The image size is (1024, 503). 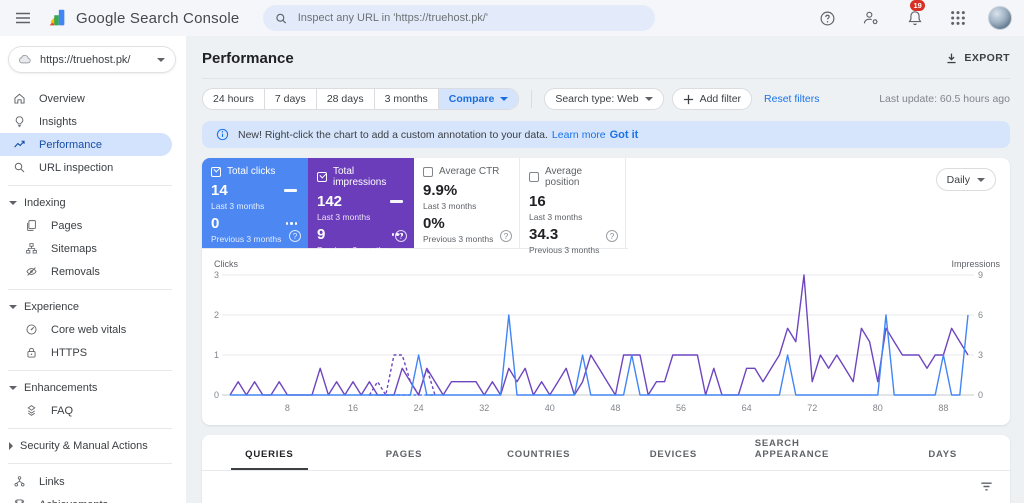 I want to click on help-icon, so click(x=827, y=18).